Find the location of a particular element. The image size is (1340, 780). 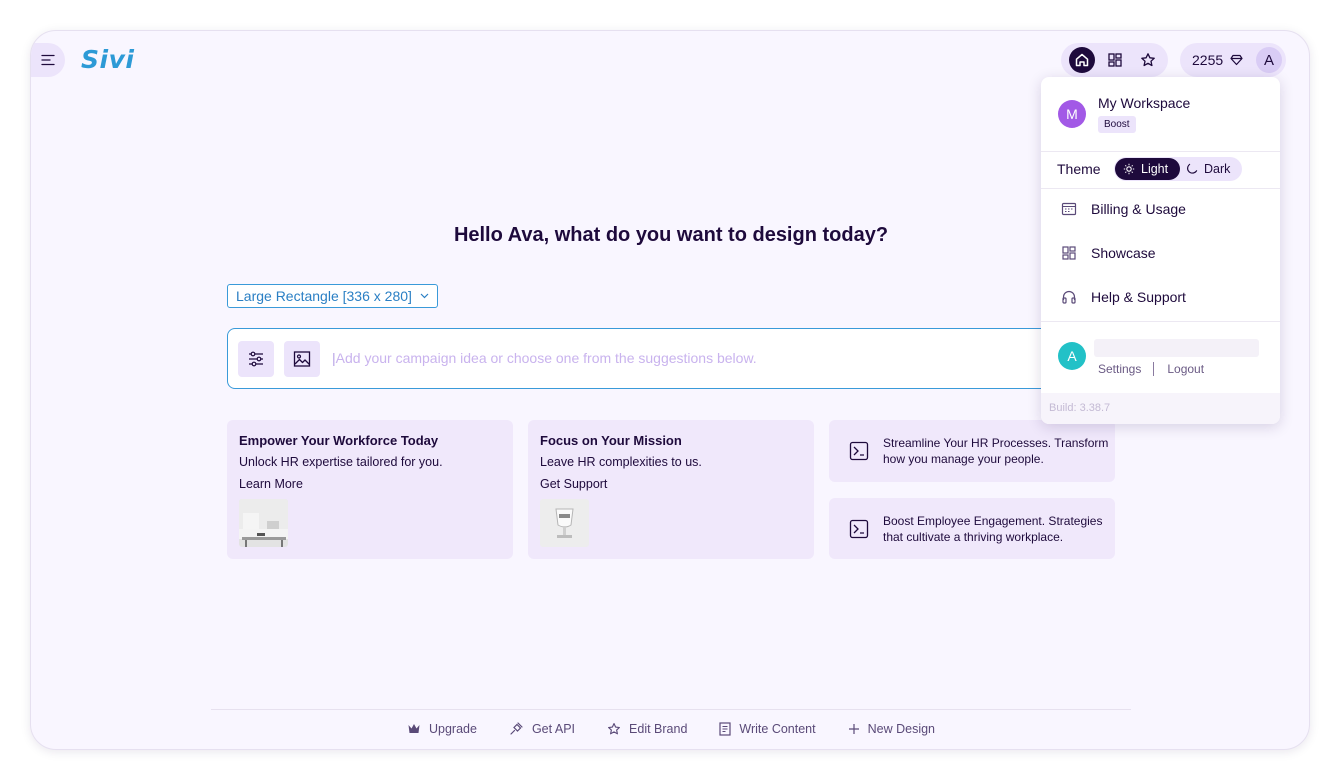

workspace-name: My Workspace is located at coordinates (1144, 103).